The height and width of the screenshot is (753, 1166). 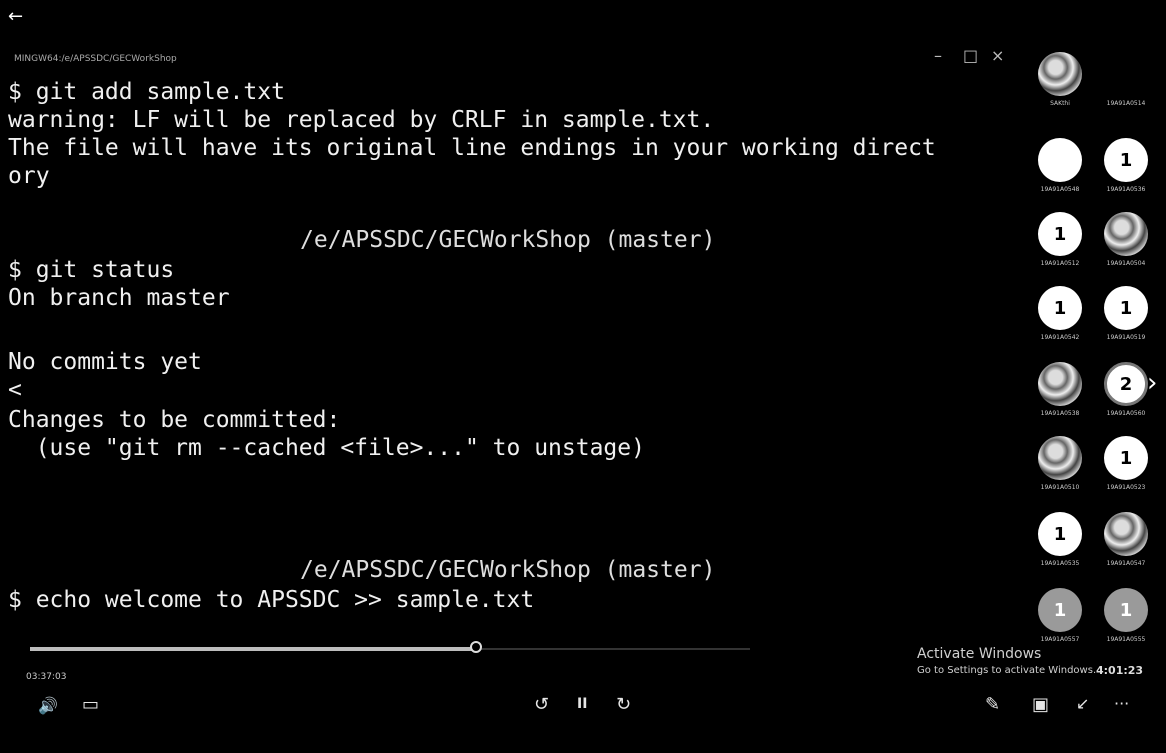 I want to click on participant-name: 19A91A0555, so click(x=1126, y=639).